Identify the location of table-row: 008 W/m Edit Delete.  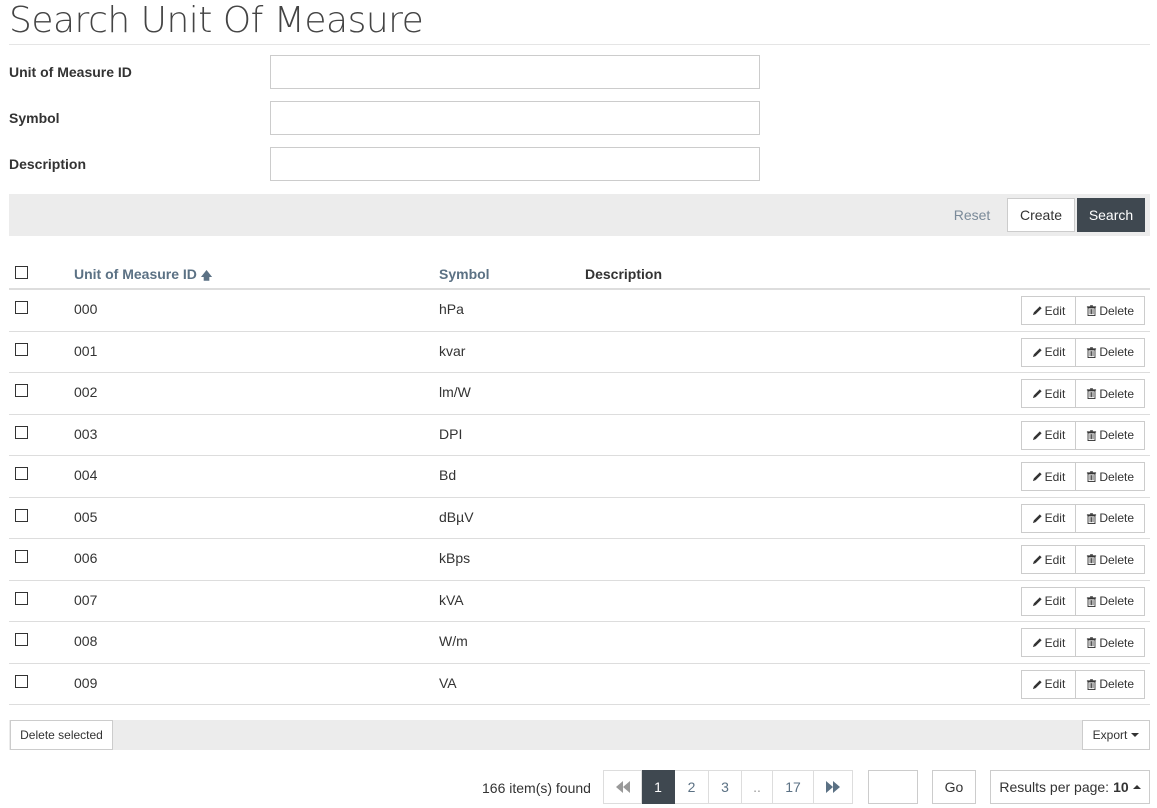
(579, 643).